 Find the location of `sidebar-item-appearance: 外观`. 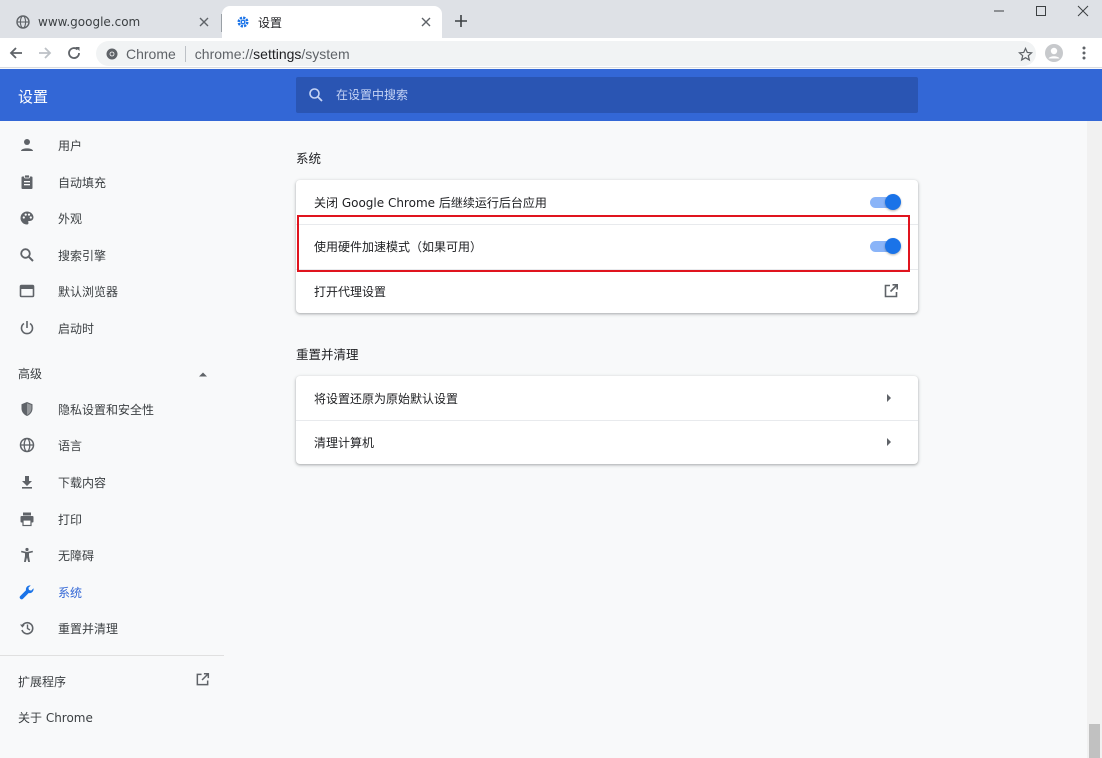

sidebar-item-appearance: 外观 is located at coordinates (112, 218).